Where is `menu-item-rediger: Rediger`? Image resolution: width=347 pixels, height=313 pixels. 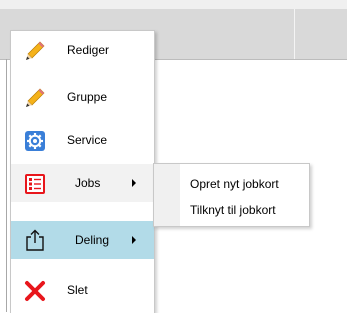
menu-item-rediger: Rediger is located at coordinates (82, 50).